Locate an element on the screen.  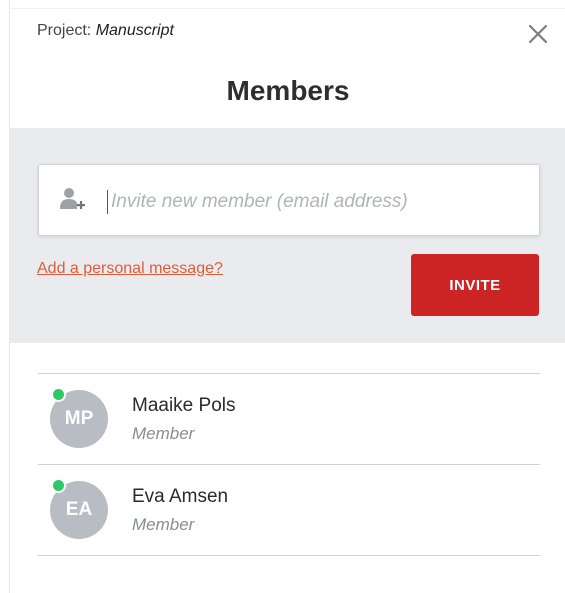
invite-email-input: Invite new member (email address) is located at coordinates (289, 200).